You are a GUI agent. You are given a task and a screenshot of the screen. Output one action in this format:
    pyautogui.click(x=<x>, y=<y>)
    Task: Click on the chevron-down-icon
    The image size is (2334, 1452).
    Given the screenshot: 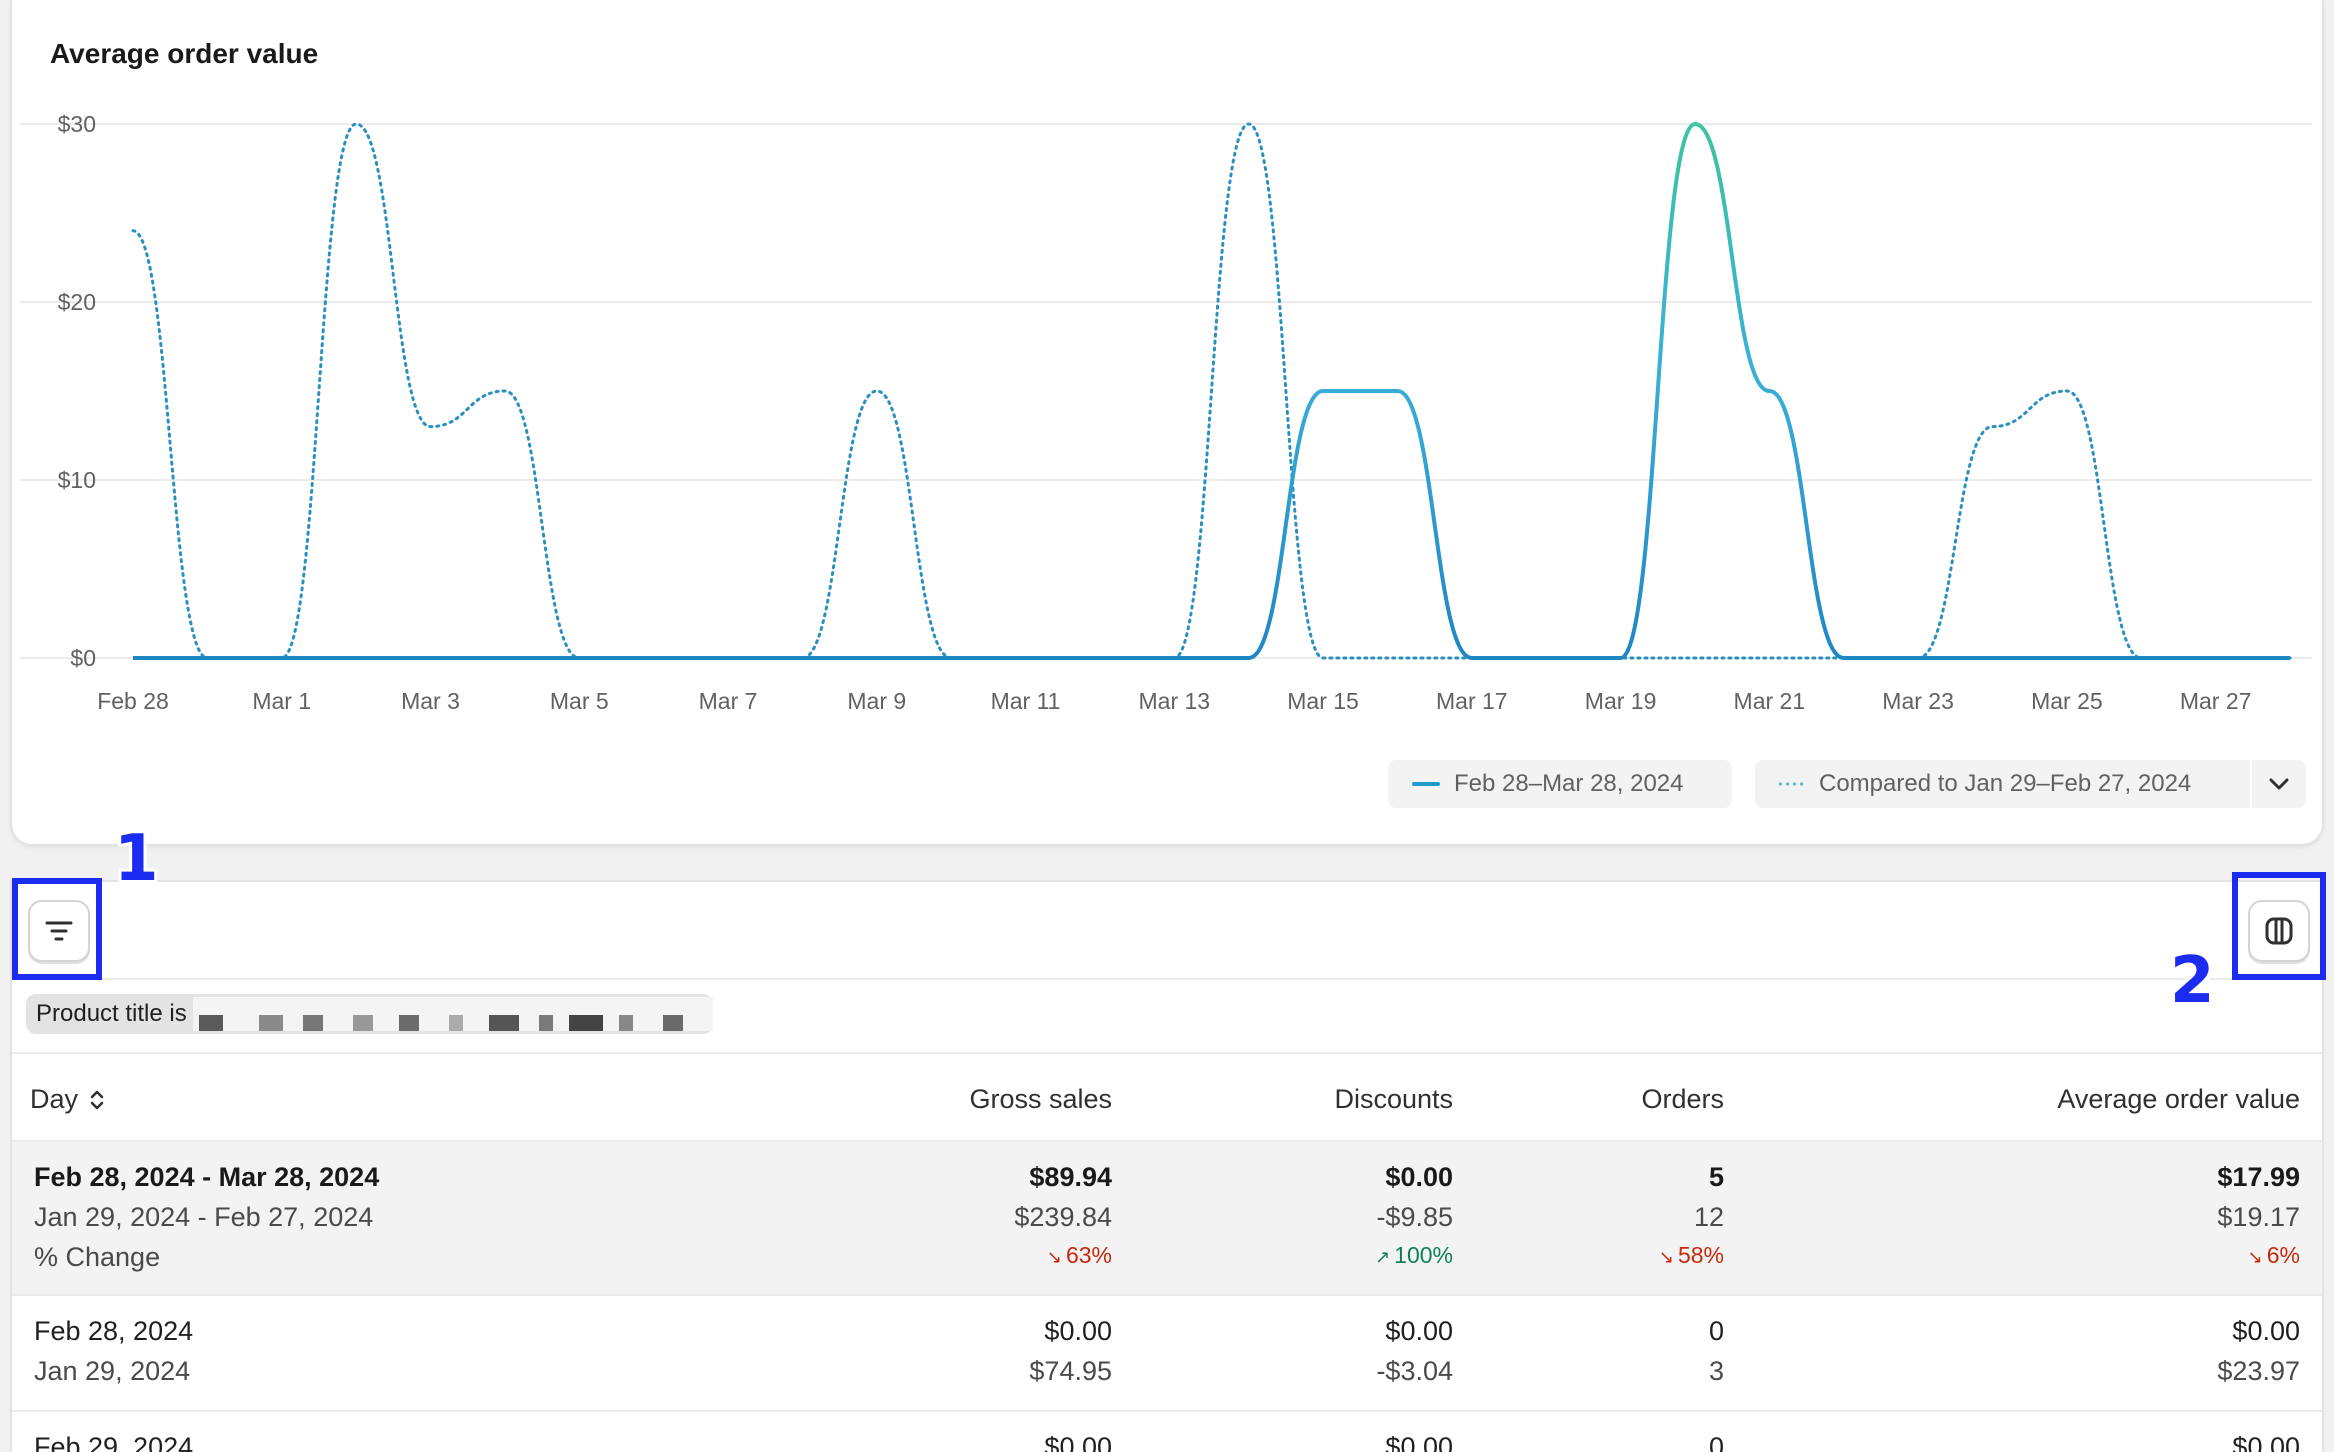 What is the action you would take?
    pyautogui.click(x=2279, y=784)
    